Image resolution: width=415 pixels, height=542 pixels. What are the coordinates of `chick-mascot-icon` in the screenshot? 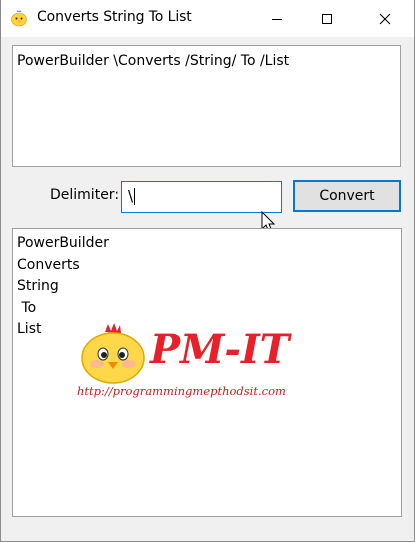 It's located at (113, 353).